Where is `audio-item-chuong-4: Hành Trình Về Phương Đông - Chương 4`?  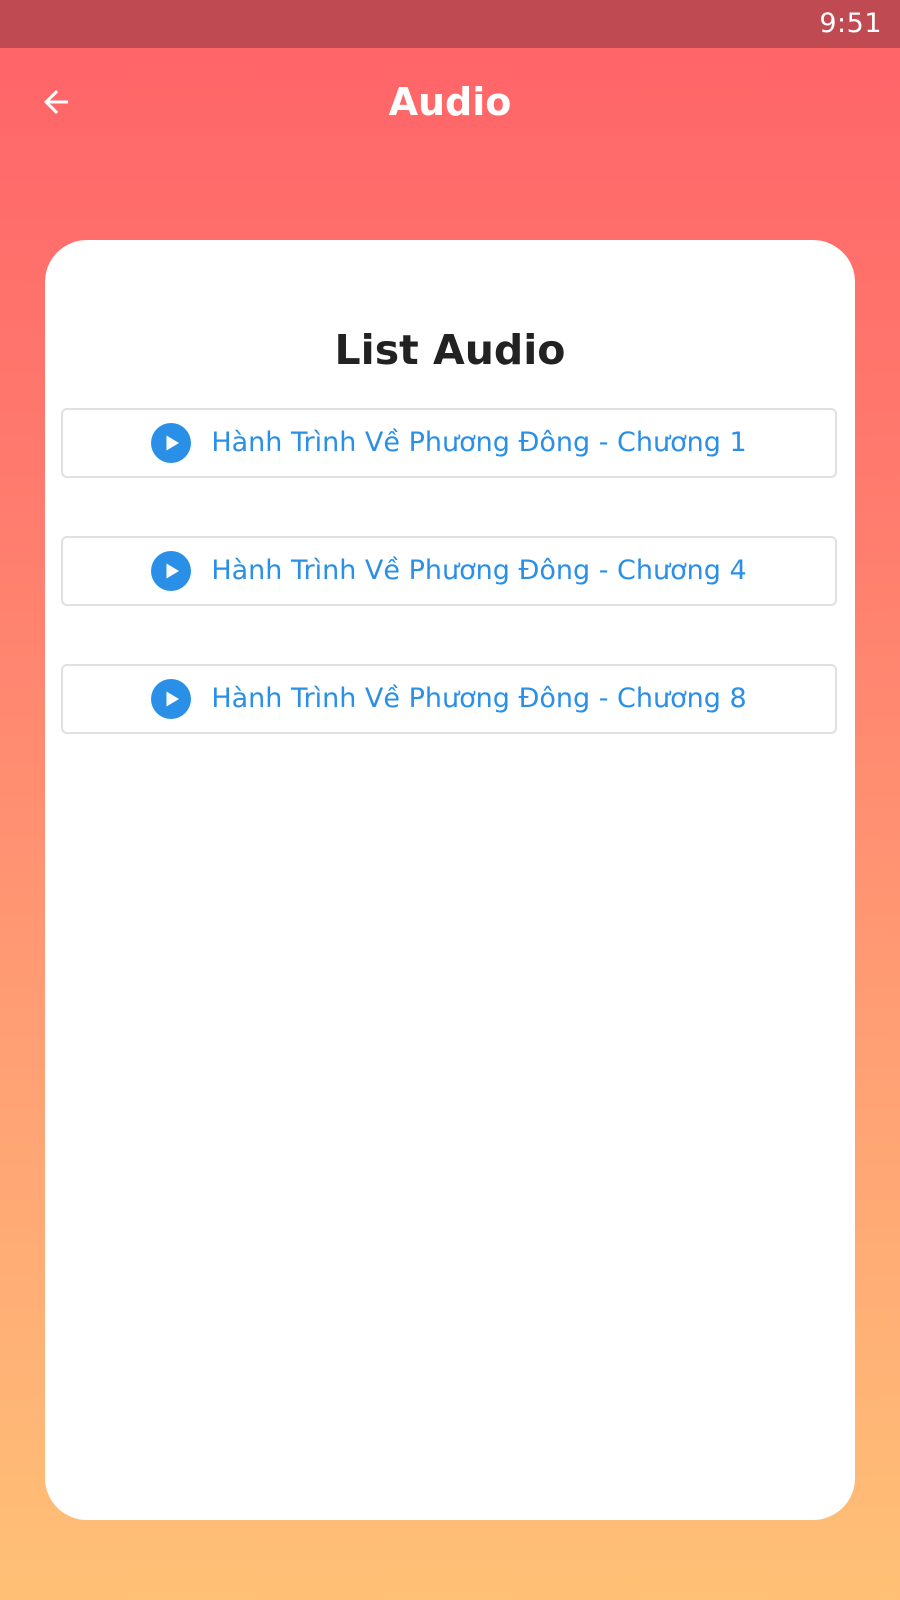
audio-item-chuong-4: Hành Trình Về Phương Đông - Chương 4 is located at coordinates (449, 571).